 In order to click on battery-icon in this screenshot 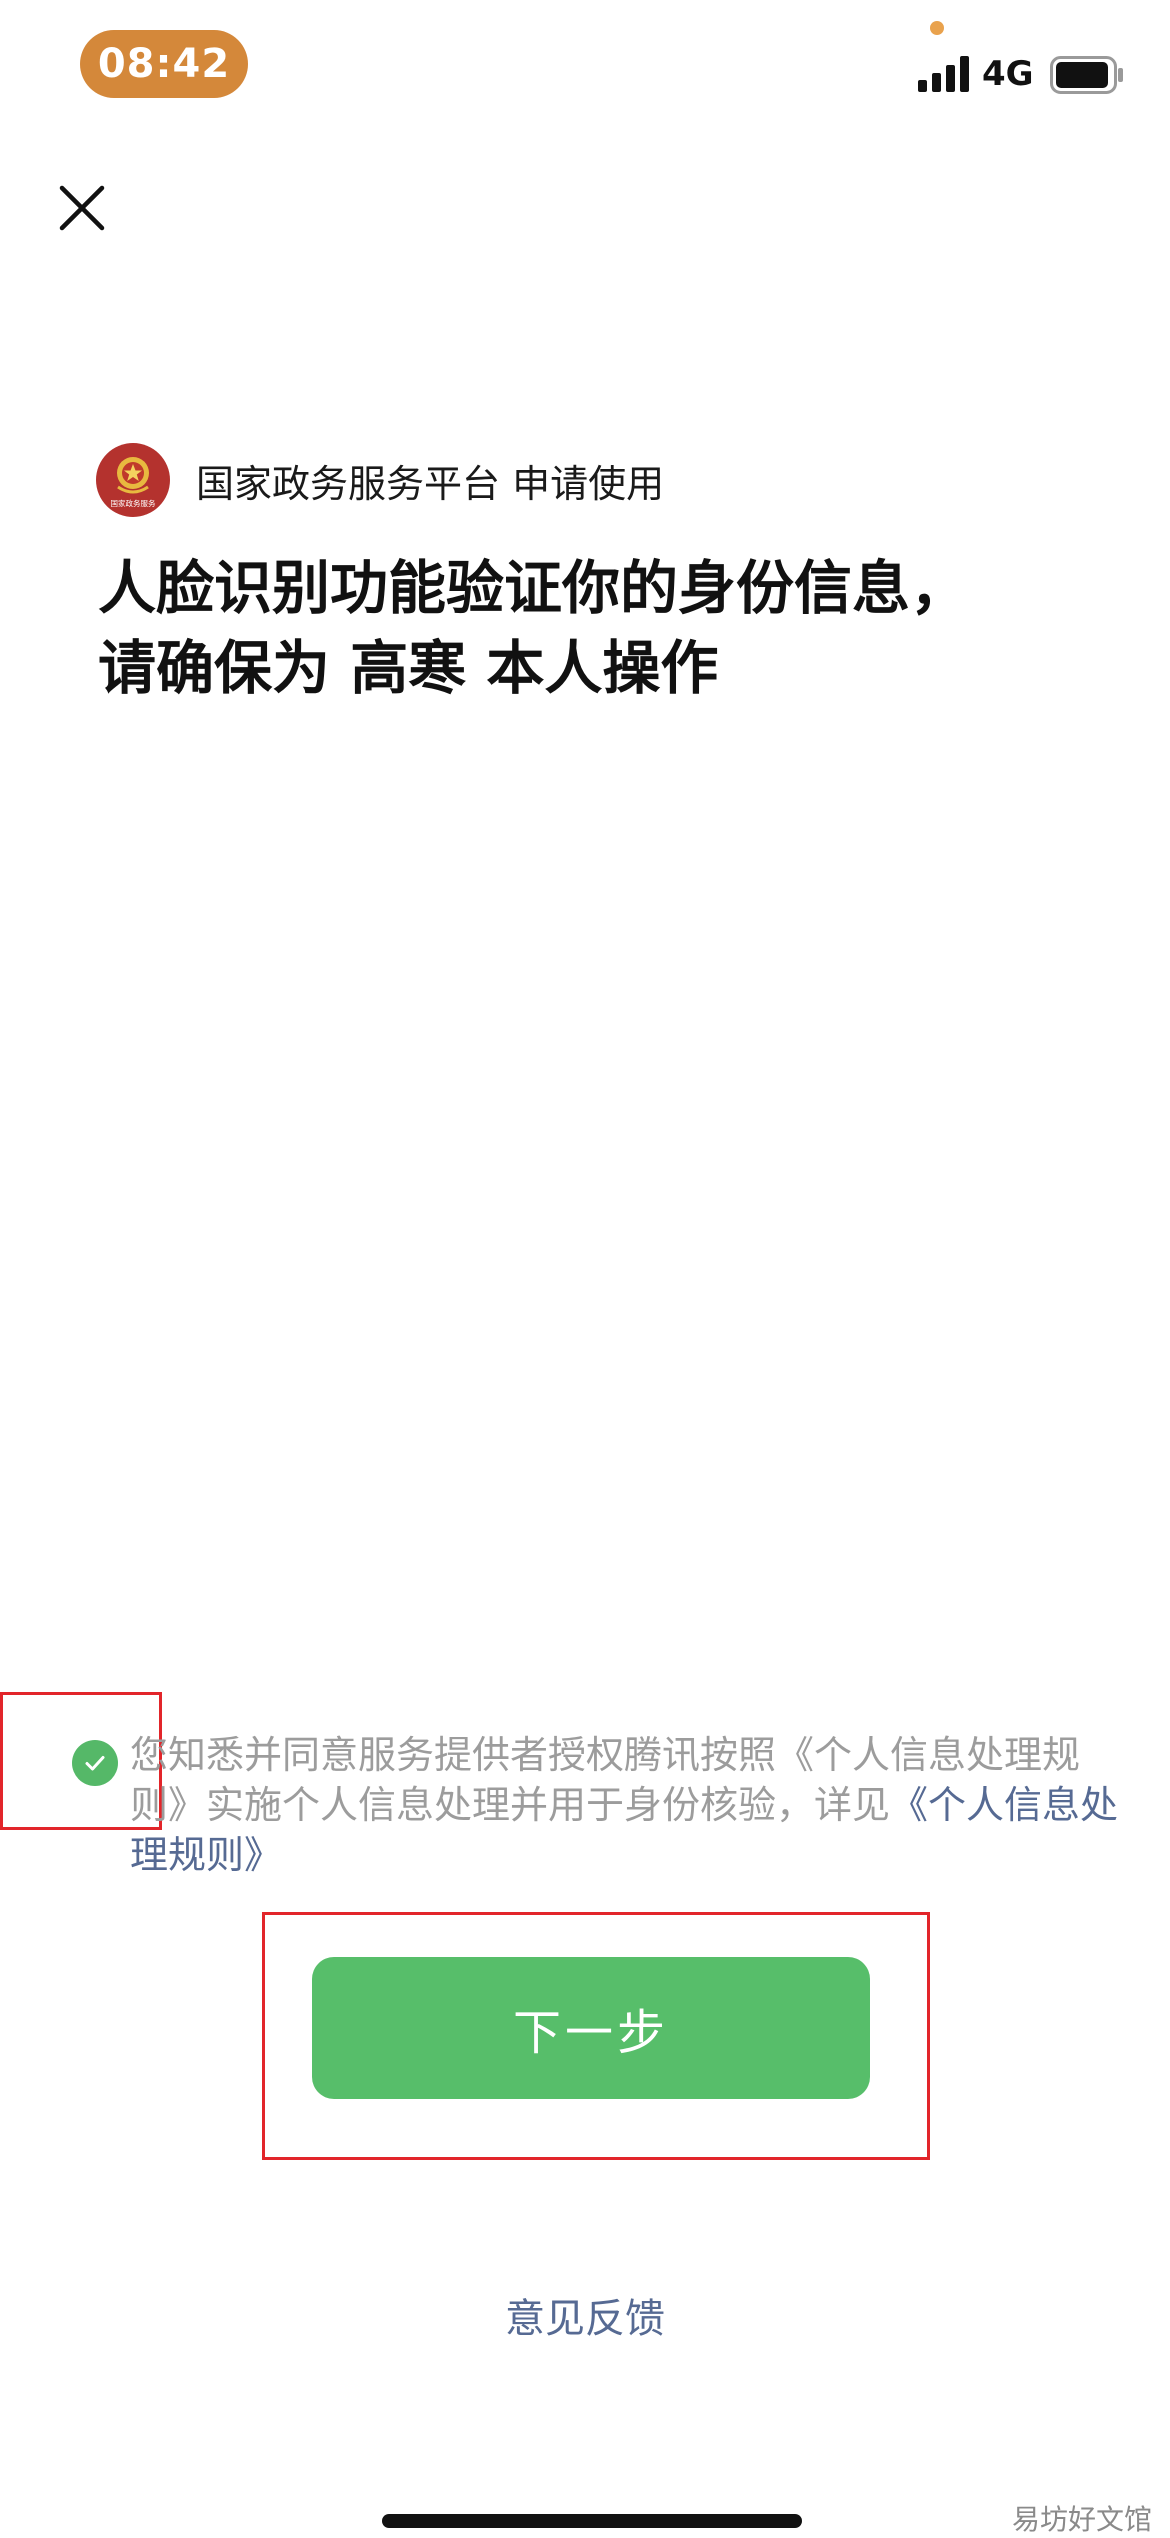, I will do `click(1086, 75)`.